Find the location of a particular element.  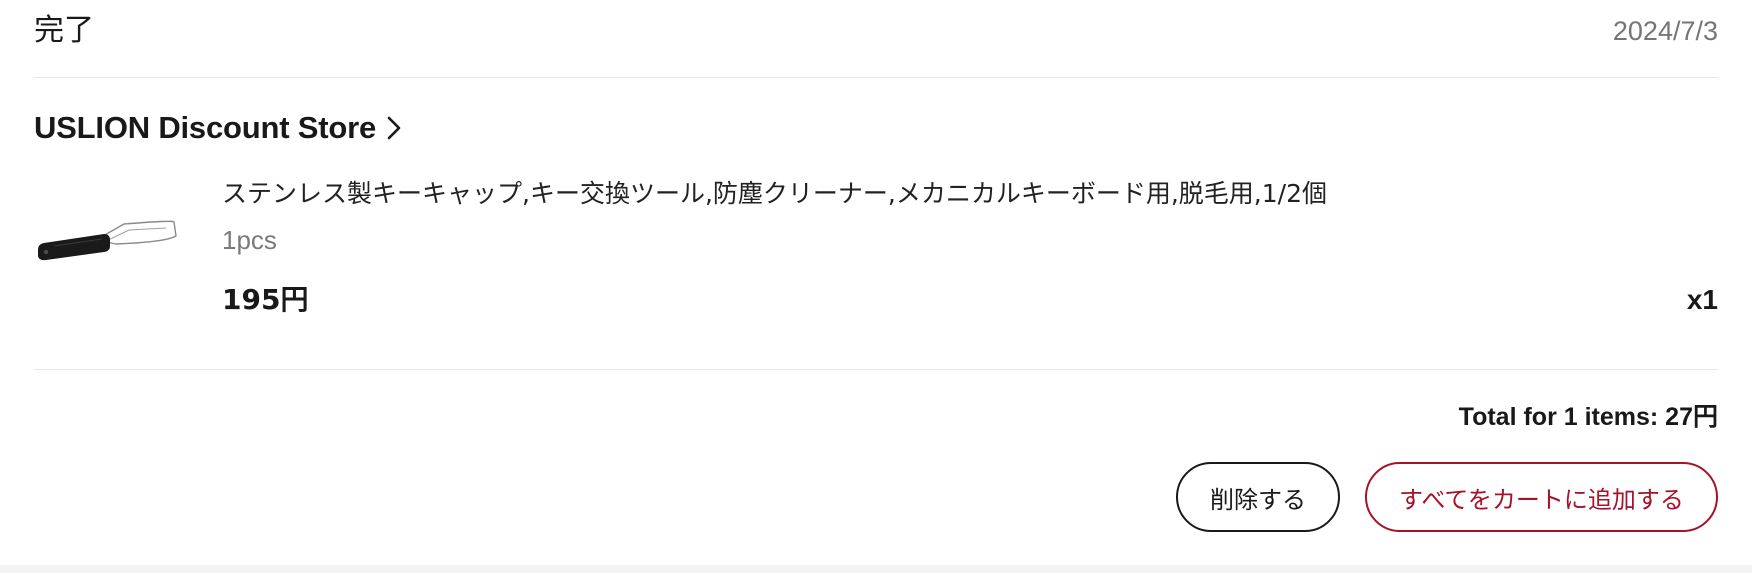

chevron-right-icon is located at coordinates (394, 128).